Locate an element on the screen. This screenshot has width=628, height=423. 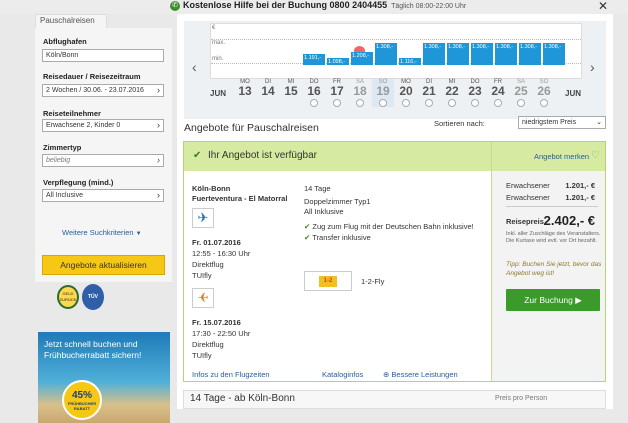
adult-price-label: Erwachsener is located at coordinates (528, 197).